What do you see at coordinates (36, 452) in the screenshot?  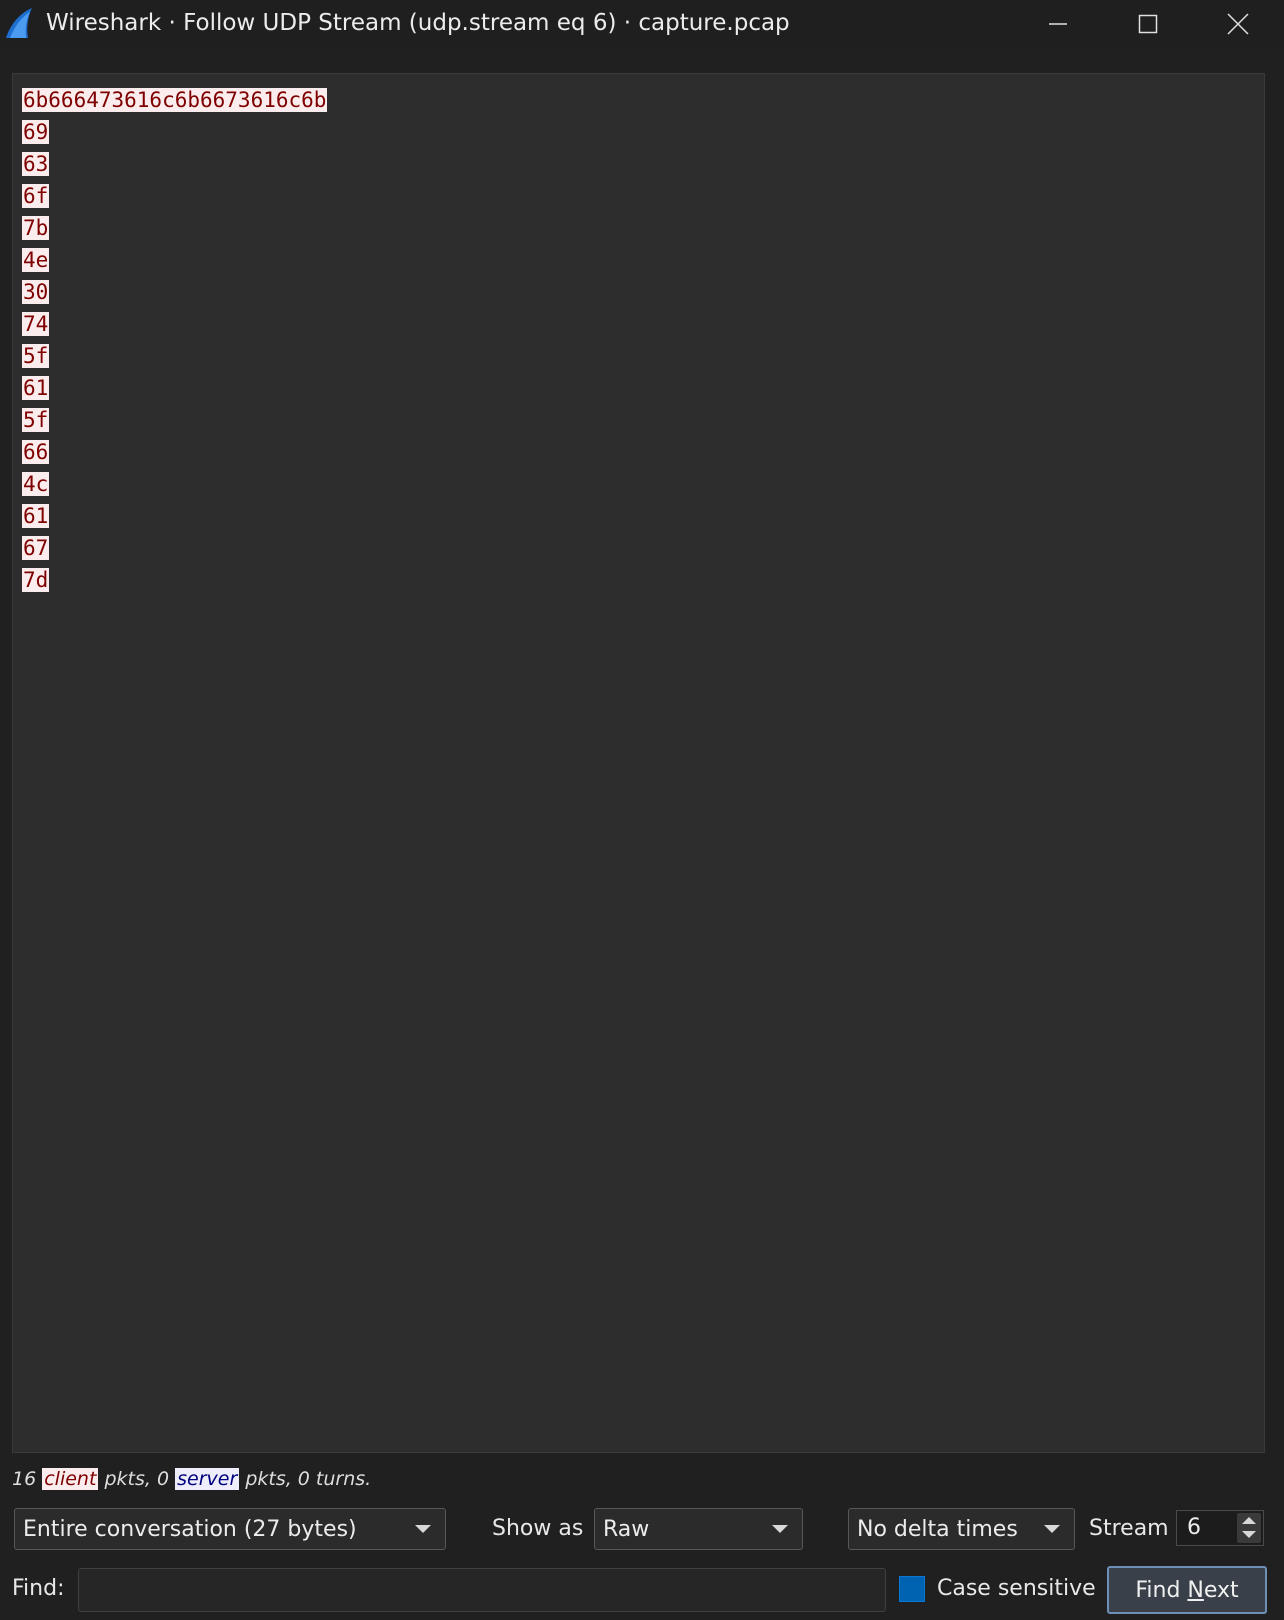 I see `client-data: 66` at bounding box center [36, 452].